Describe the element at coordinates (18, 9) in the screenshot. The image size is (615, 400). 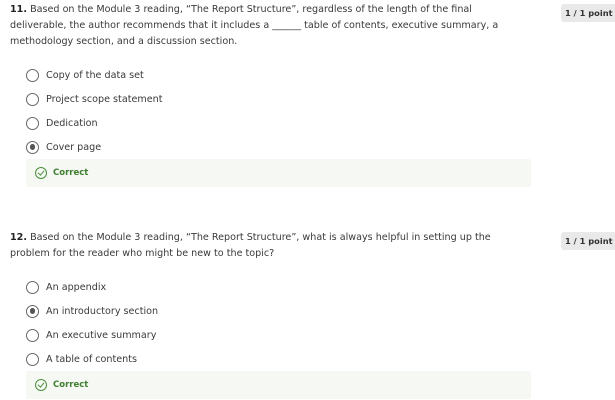
I see `question-number: 11.` at that location.